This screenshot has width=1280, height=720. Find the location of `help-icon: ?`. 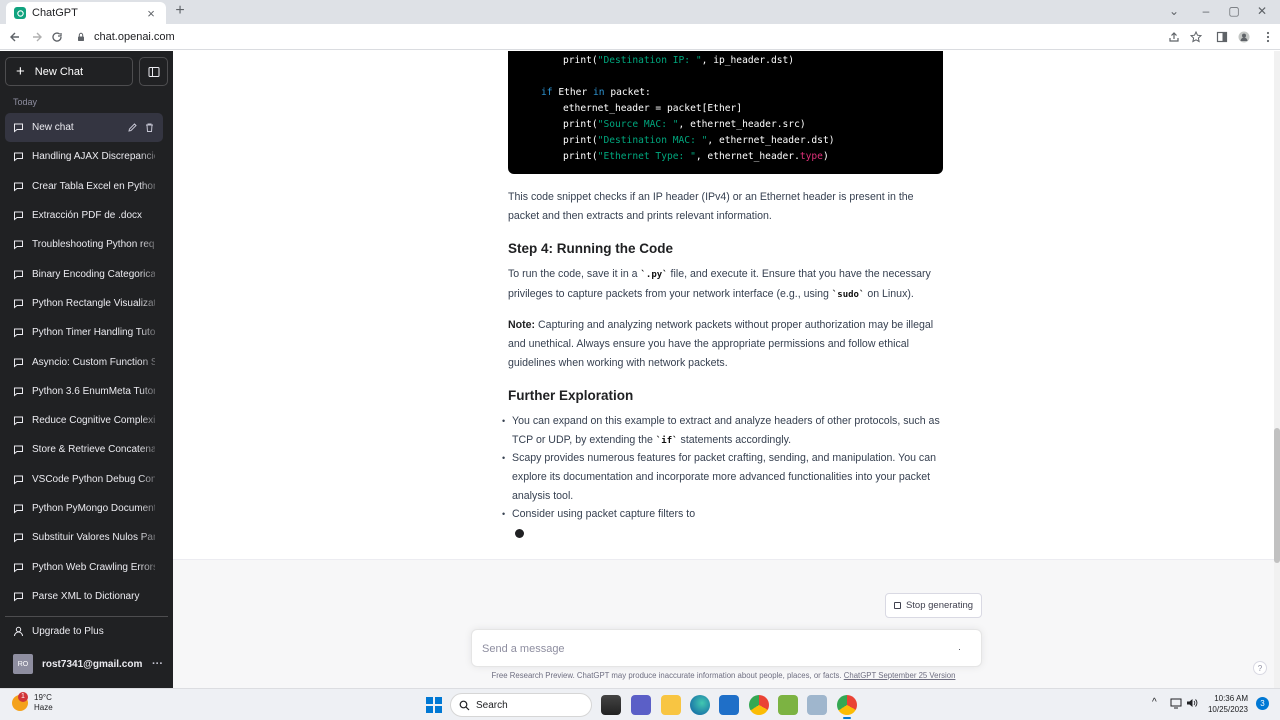

help-icon: ? is located at coordinates (1260, 668).